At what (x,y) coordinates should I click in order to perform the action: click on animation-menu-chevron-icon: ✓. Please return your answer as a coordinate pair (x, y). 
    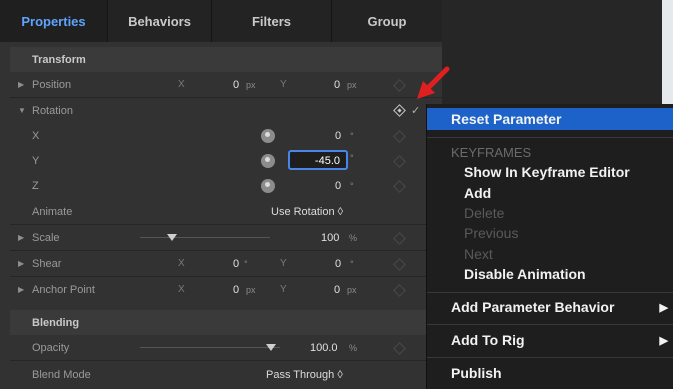
    Looking at the image, I should click on (415, 110).